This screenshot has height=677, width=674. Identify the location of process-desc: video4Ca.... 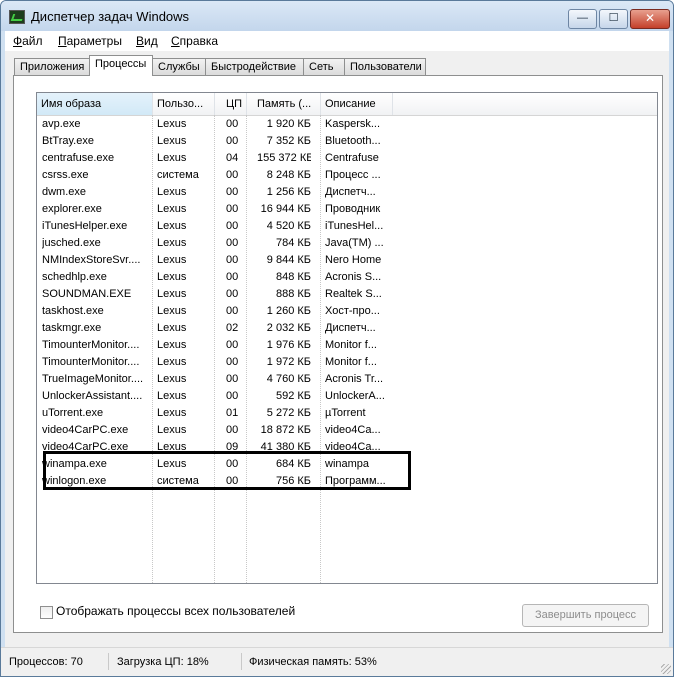
(353, 430).